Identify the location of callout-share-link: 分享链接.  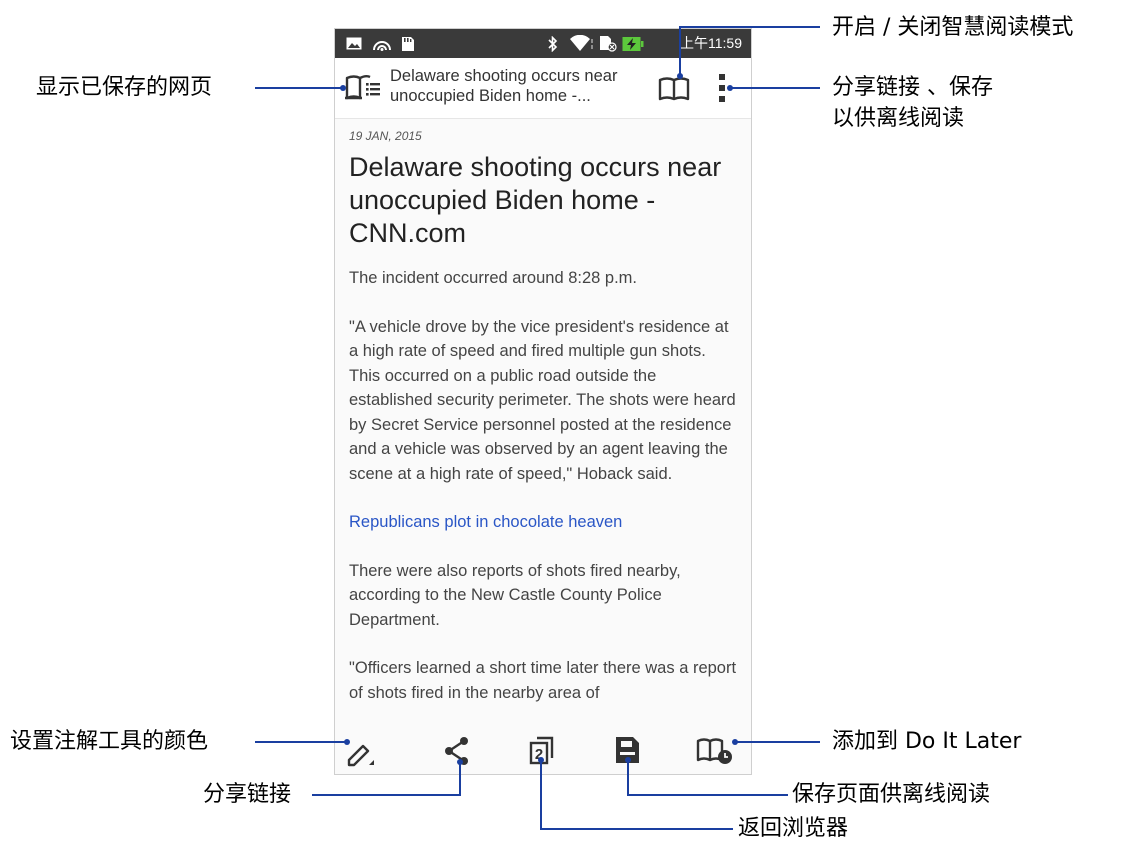
(247, 794).